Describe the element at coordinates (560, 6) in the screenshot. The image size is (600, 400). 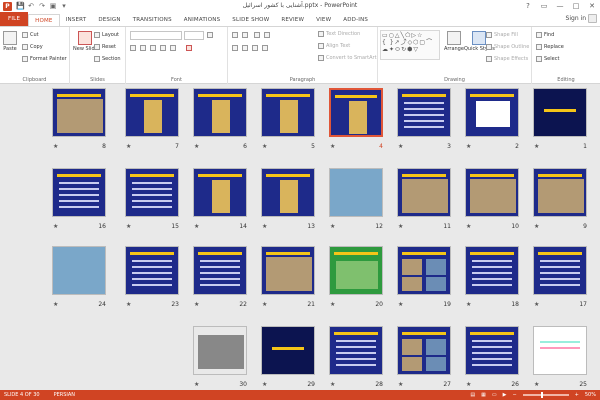
I see `minimize-button: —` at that location.